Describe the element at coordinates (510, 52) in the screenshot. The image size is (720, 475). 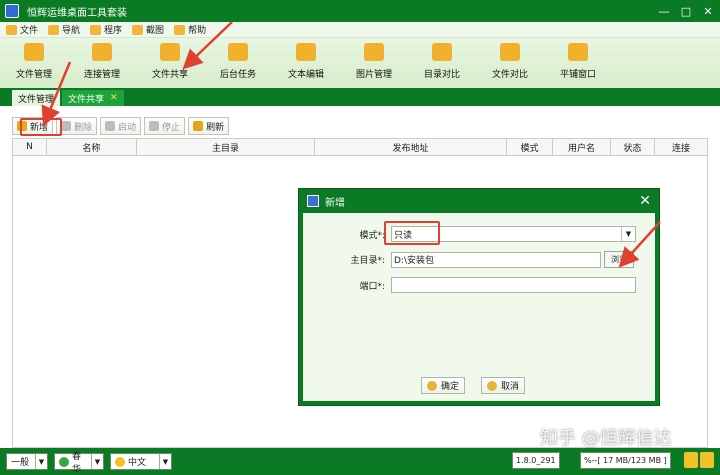
I see `file-compare-icon` at that location.